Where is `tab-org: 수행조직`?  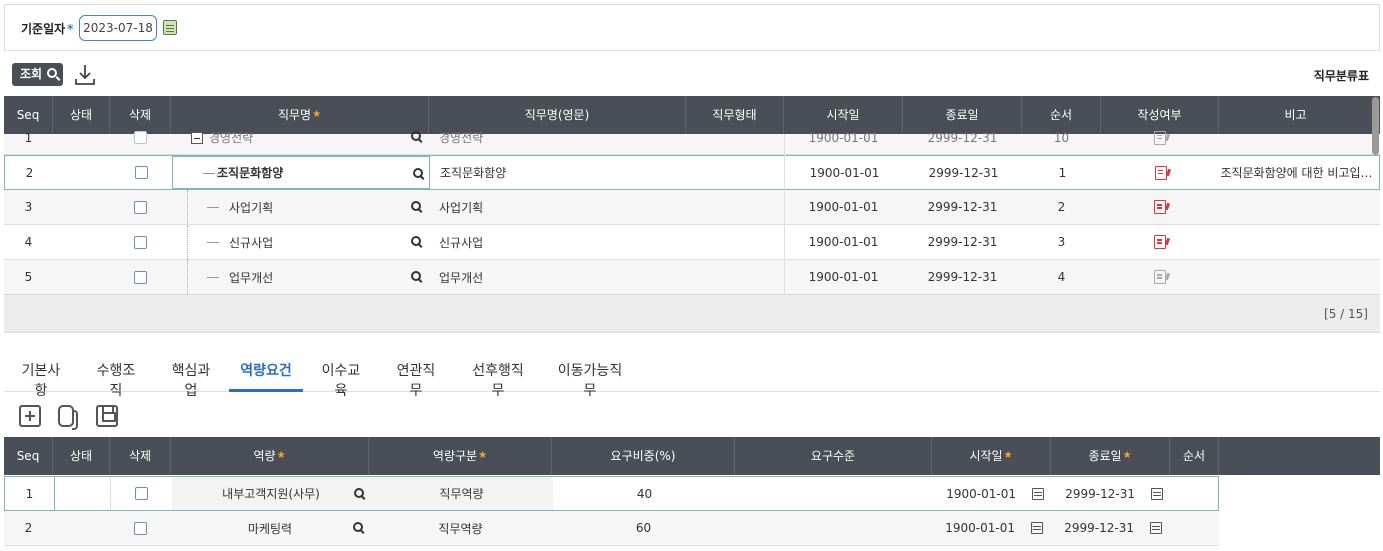 tab-org: 수행조직 is located at coordinates (116, 379).